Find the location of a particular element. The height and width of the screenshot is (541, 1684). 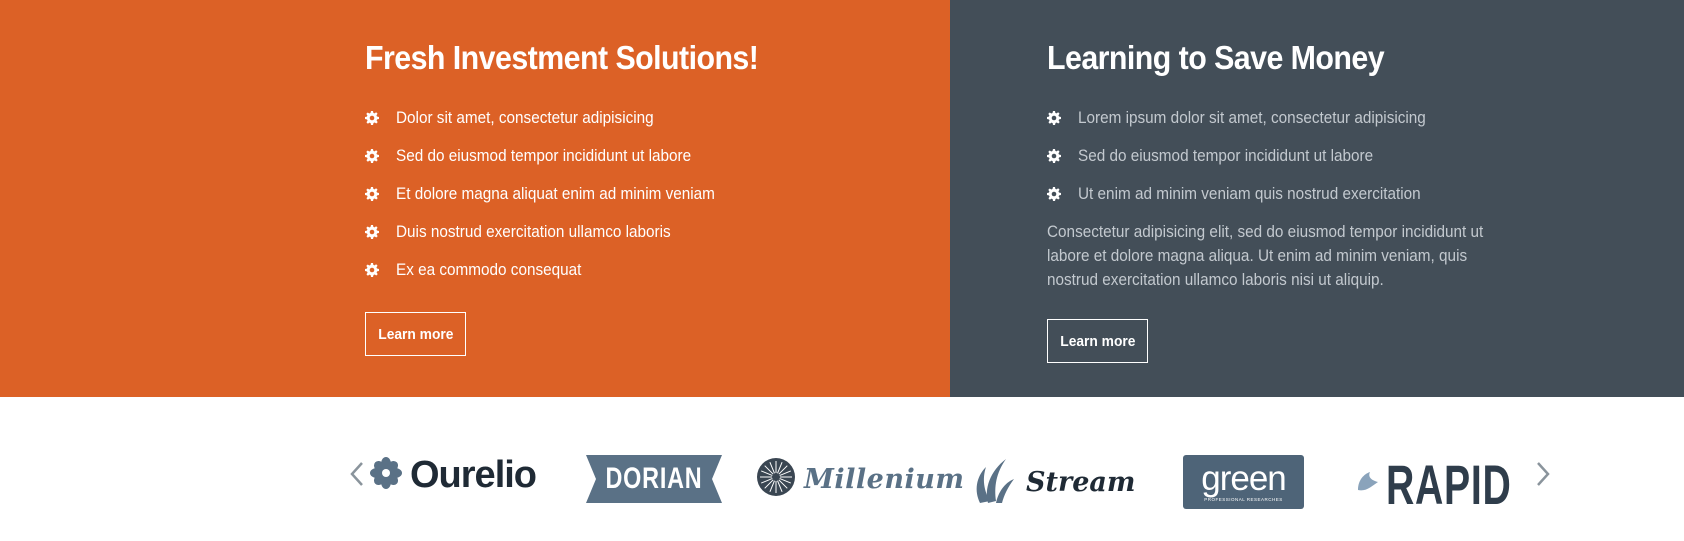

investment-panel-title: Fresh Investment Solutions! is located at coordinates (562, 57).